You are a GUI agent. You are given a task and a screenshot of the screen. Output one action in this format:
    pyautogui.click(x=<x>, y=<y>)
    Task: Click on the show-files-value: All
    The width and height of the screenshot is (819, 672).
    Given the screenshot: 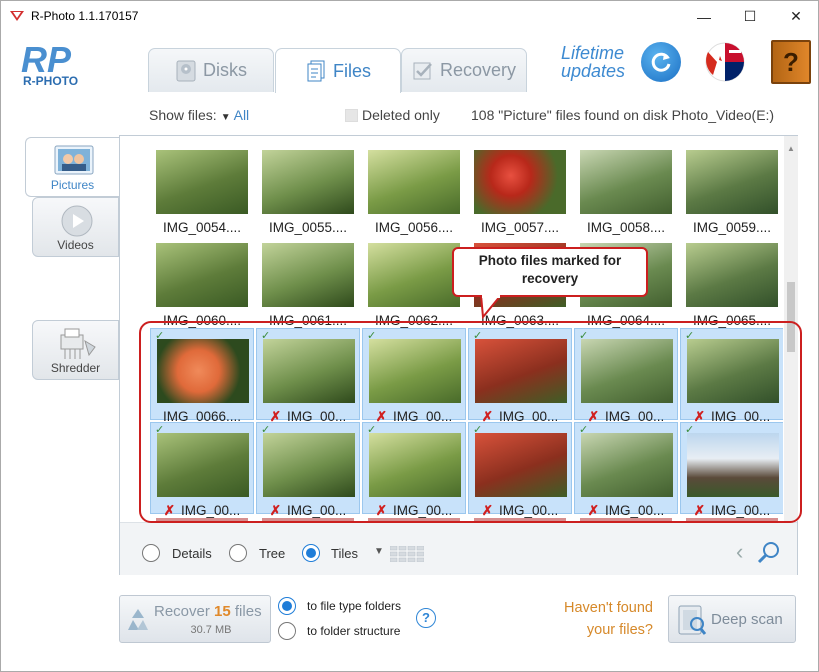 What is the action you would take?
    pyautogui.click(x=242, y=115)
    